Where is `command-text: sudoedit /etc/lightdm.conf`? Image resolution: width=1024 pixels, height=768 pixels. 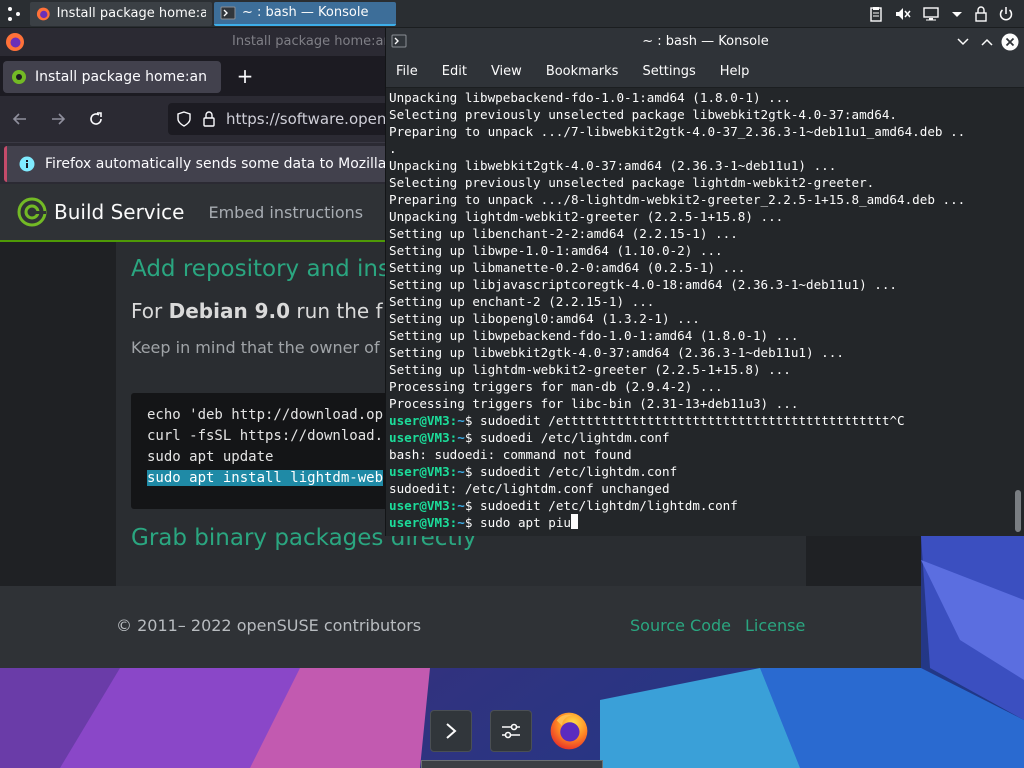
command-text: sudoedit /etc/lightdm.conf is located at coordinates (579, 471).